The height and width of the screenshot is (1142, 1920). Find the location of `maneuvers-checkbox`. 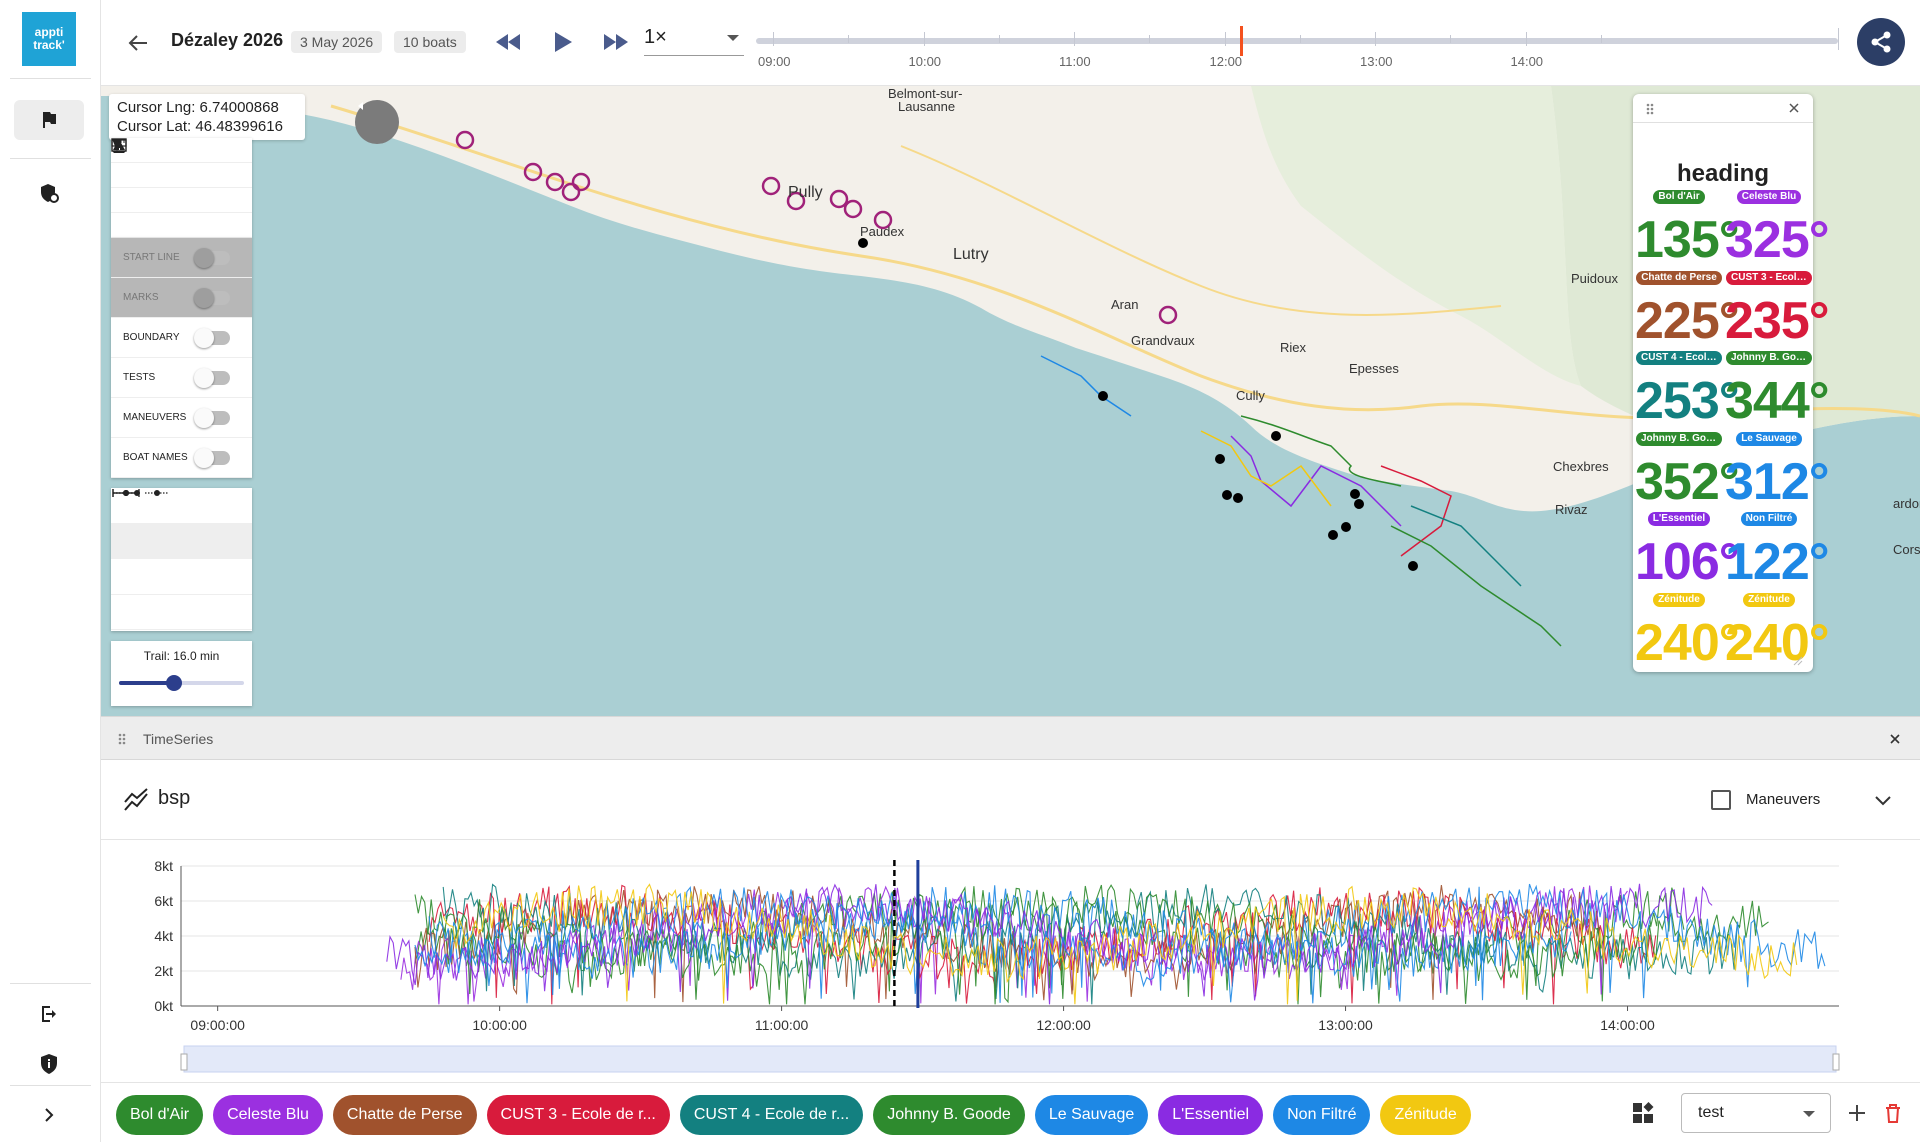

maneuvers-checkbox is located at coordinates (1721, 800).